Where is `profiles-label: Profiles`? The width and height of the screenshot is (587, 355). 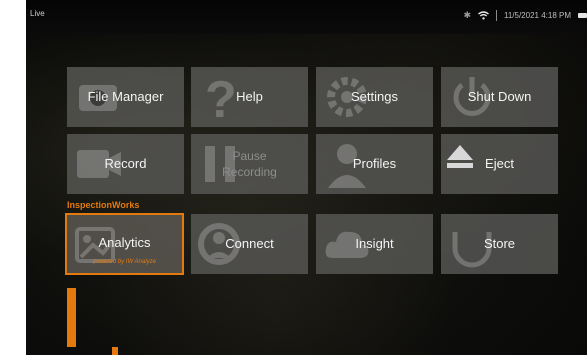 profiles-label: Profiles is located at coordinates (374, 163).